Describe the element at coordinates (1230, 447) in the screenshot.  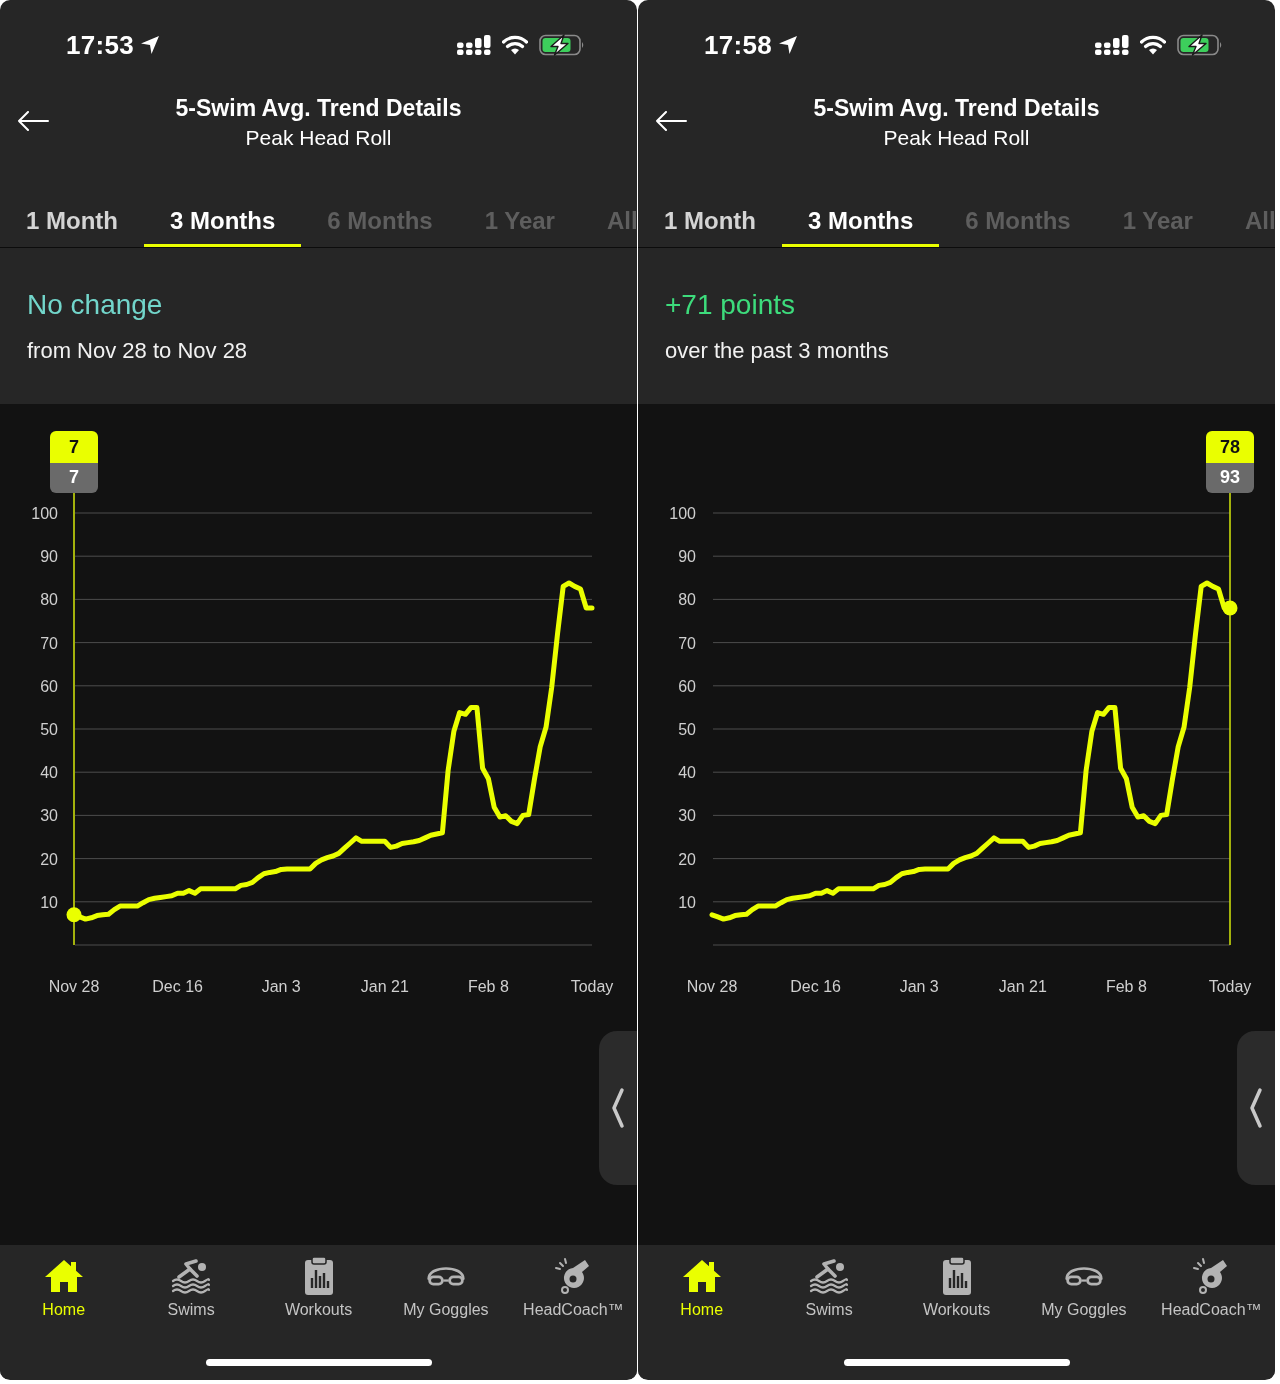
I see `tooltip-value: 78` at that location.